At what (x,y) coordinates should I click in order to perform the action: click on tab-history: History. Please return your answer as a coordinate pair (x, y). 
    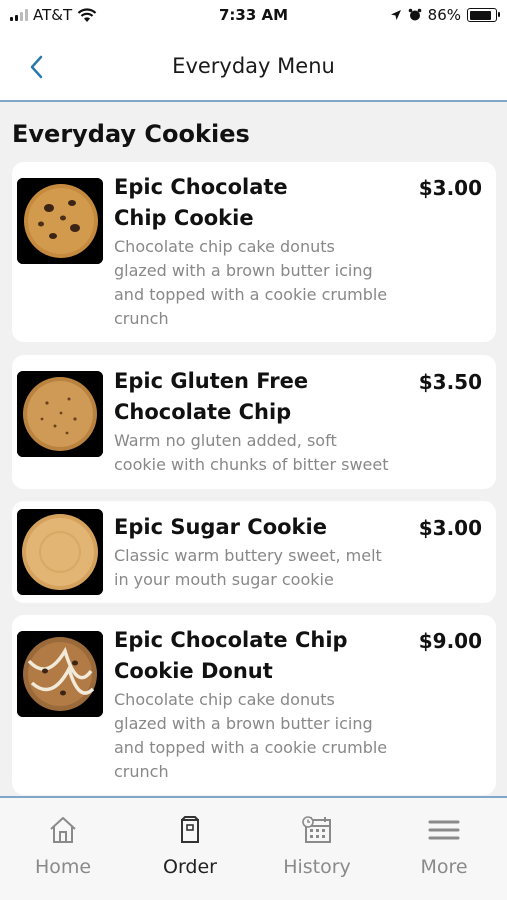
    Looking at the image, I should click on (317, 849).